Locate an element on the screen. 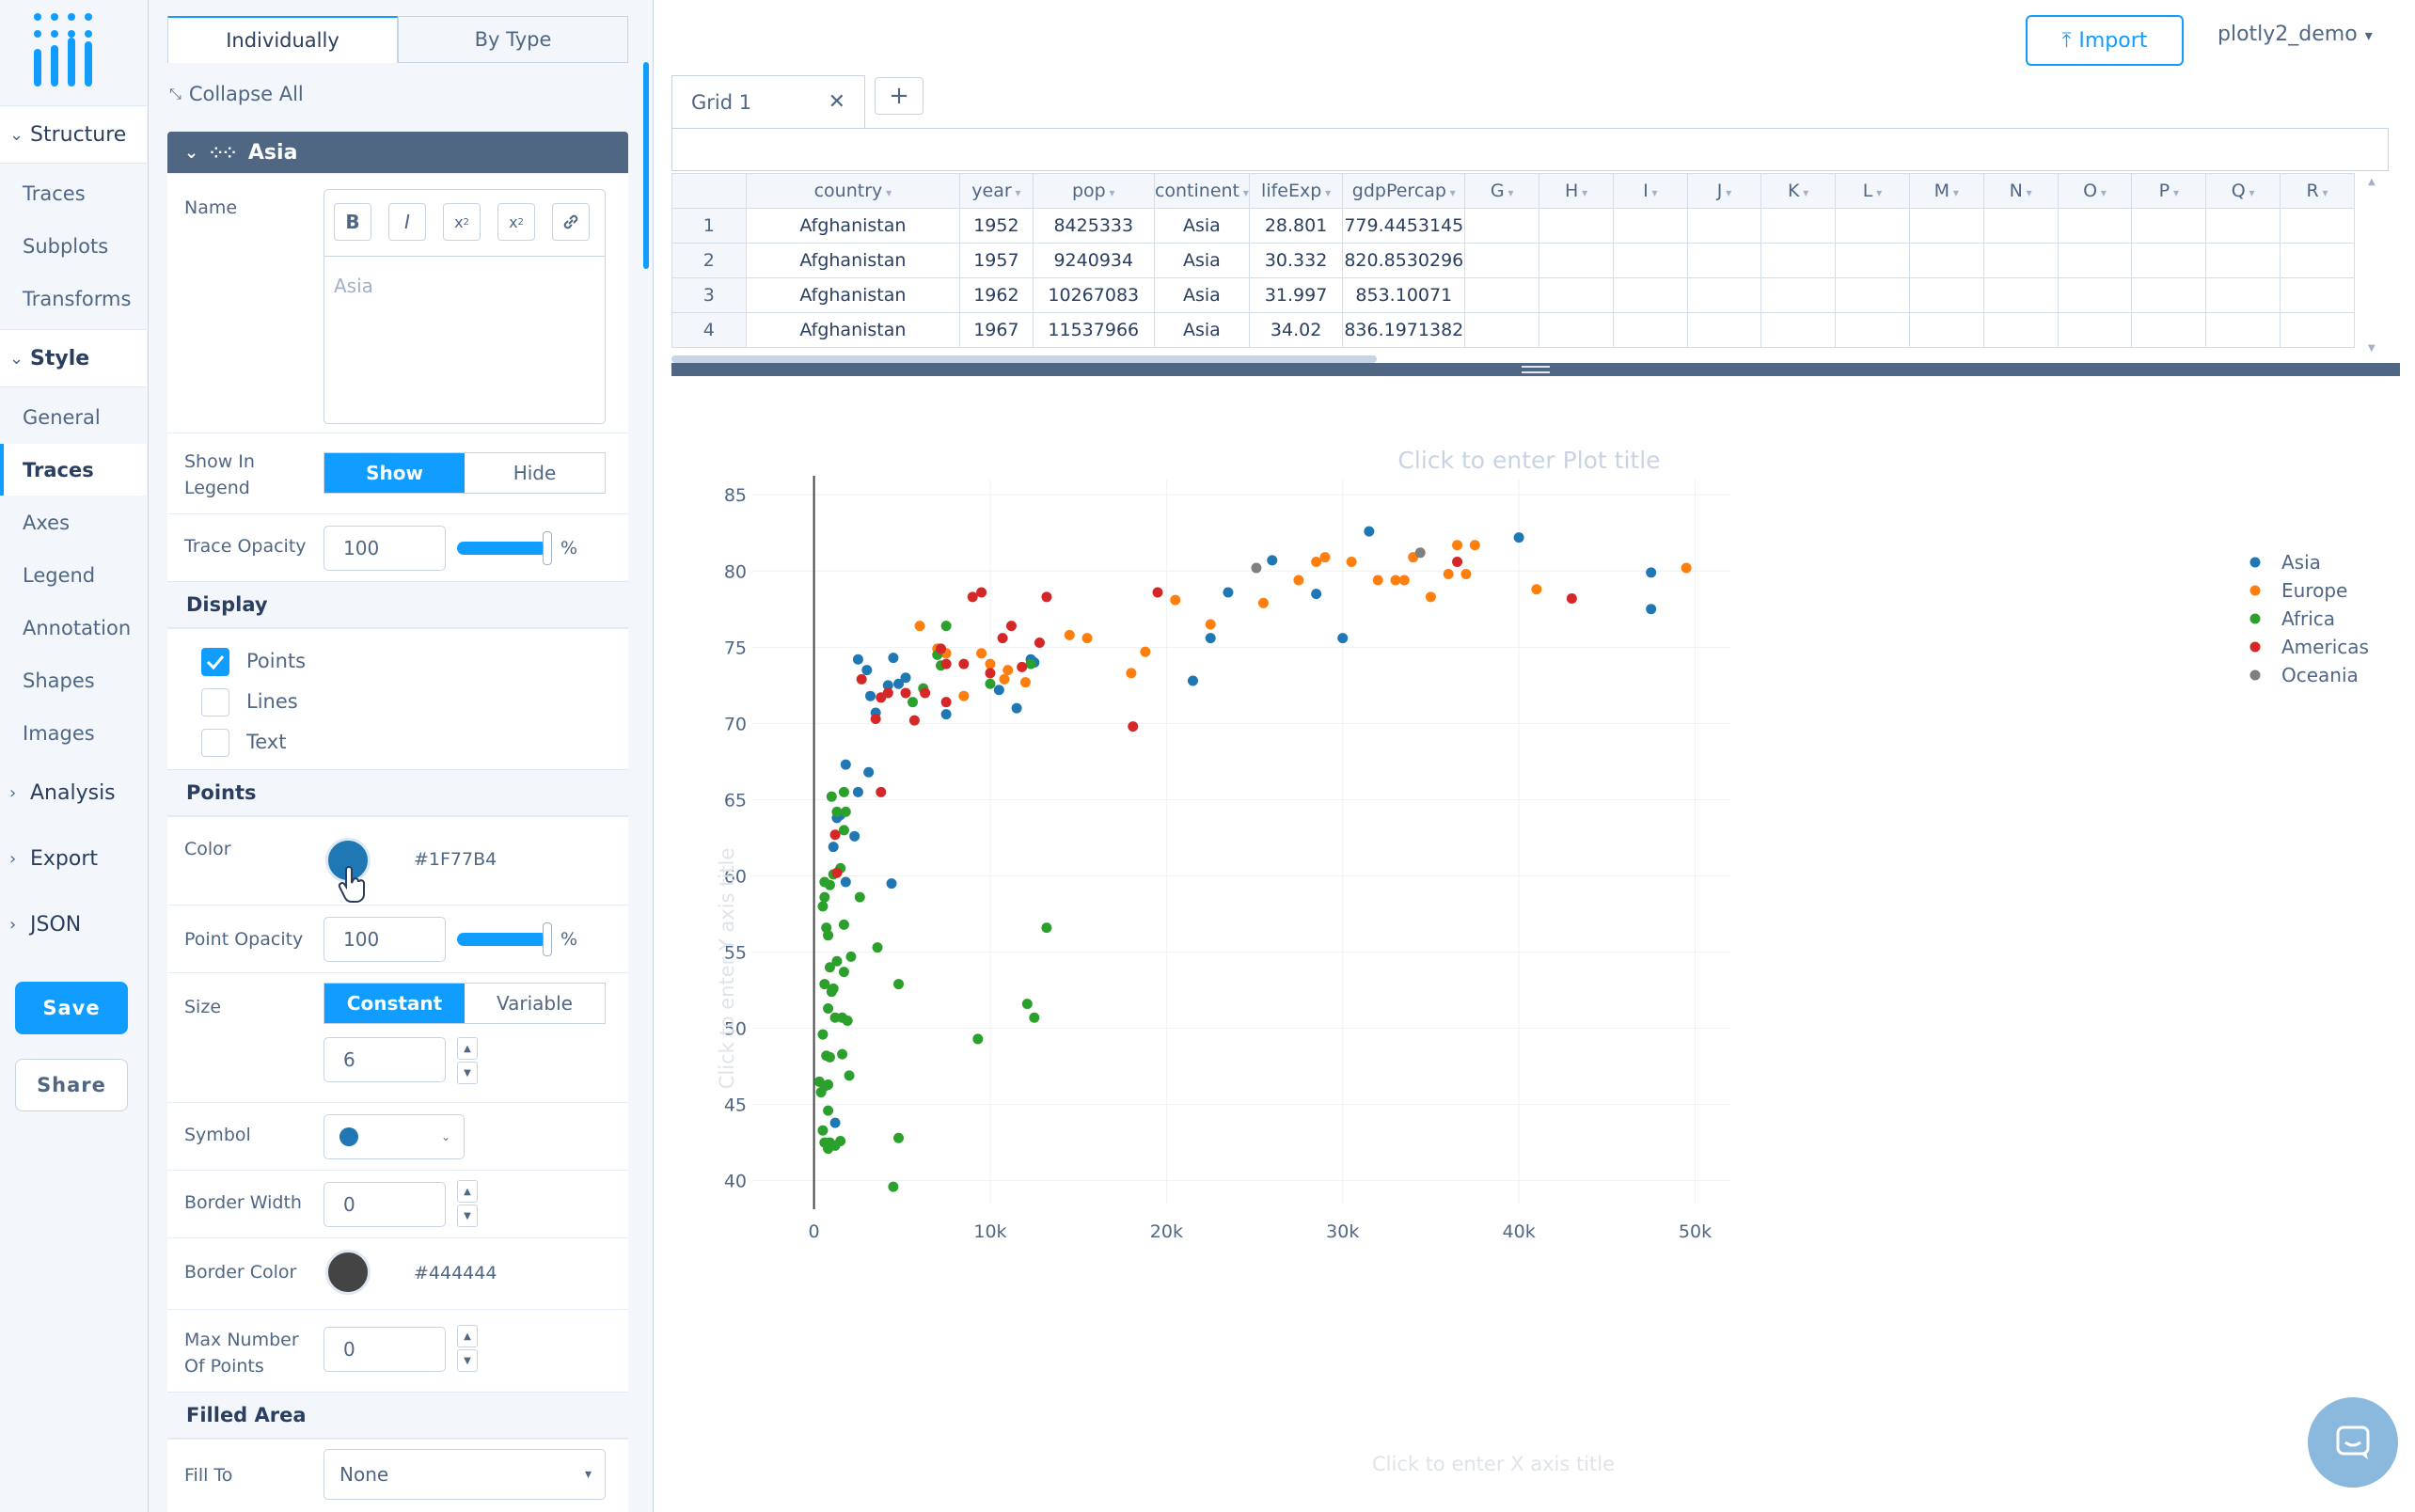 This screenshot has height=1512, width=2415. fill-to-dropdown: None ▾ is located at coordinates (465, 1475).